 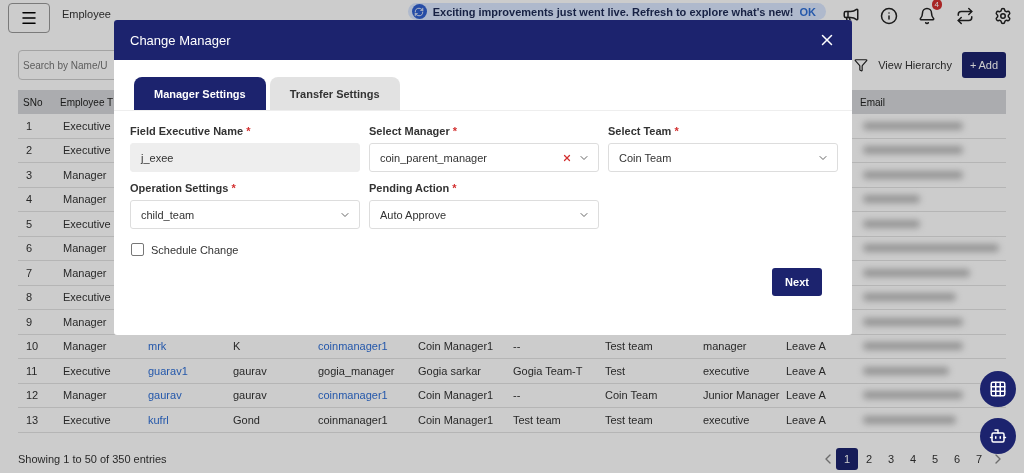 What do you see at coordinates (237, 346) in the screenshot?
I see `table-cell: K` at bounding box center [237, 346].